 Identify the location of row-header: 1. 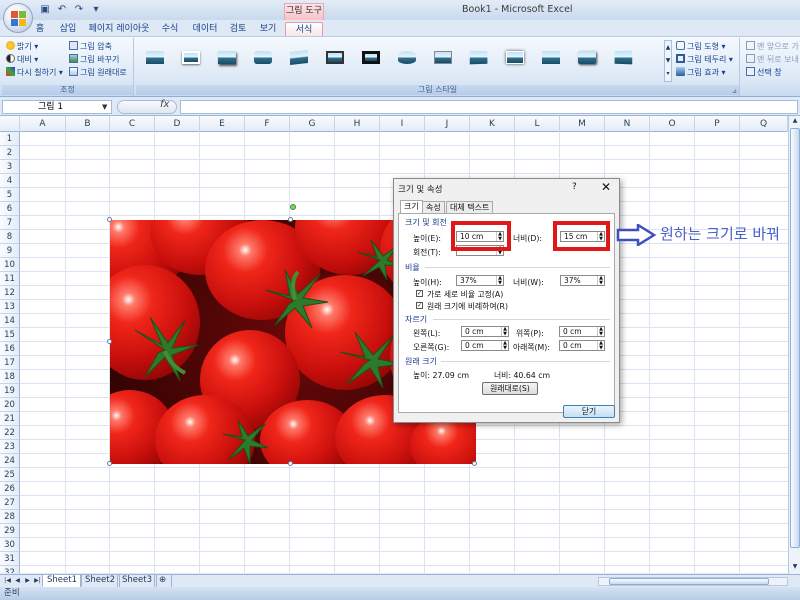
(10, 139).